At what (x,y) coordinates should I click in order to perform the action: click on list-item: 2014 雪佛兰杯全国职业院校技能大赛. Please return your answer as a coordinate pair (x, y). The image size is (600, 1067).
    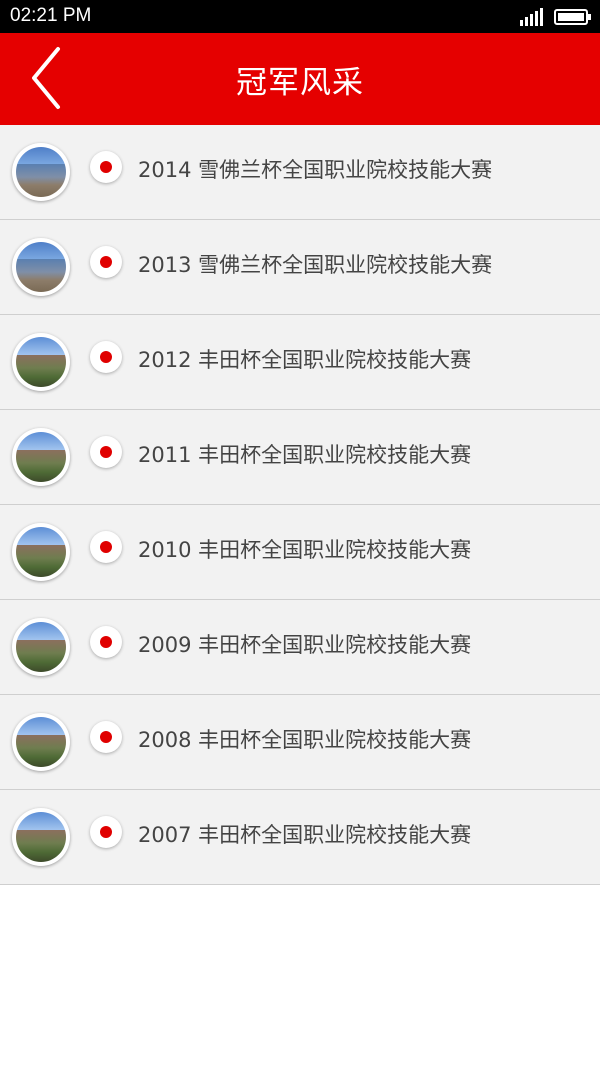
    Looking at the image, I should click on (300, 172).